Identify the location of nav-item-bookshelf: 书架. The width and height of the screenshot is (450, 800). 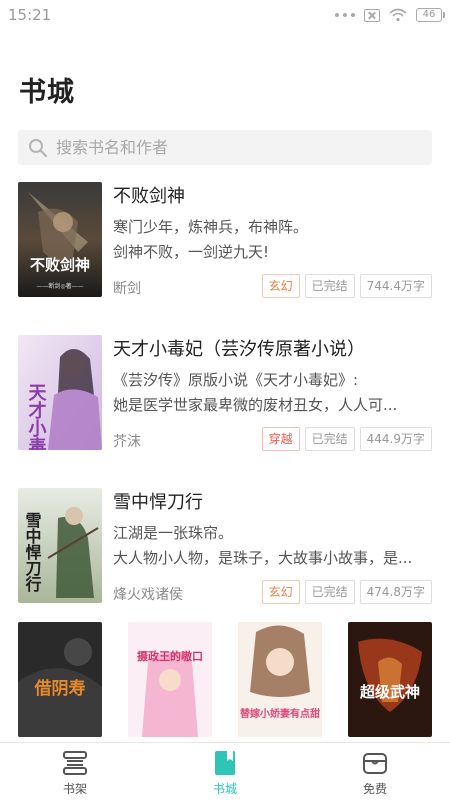
(75, 771).